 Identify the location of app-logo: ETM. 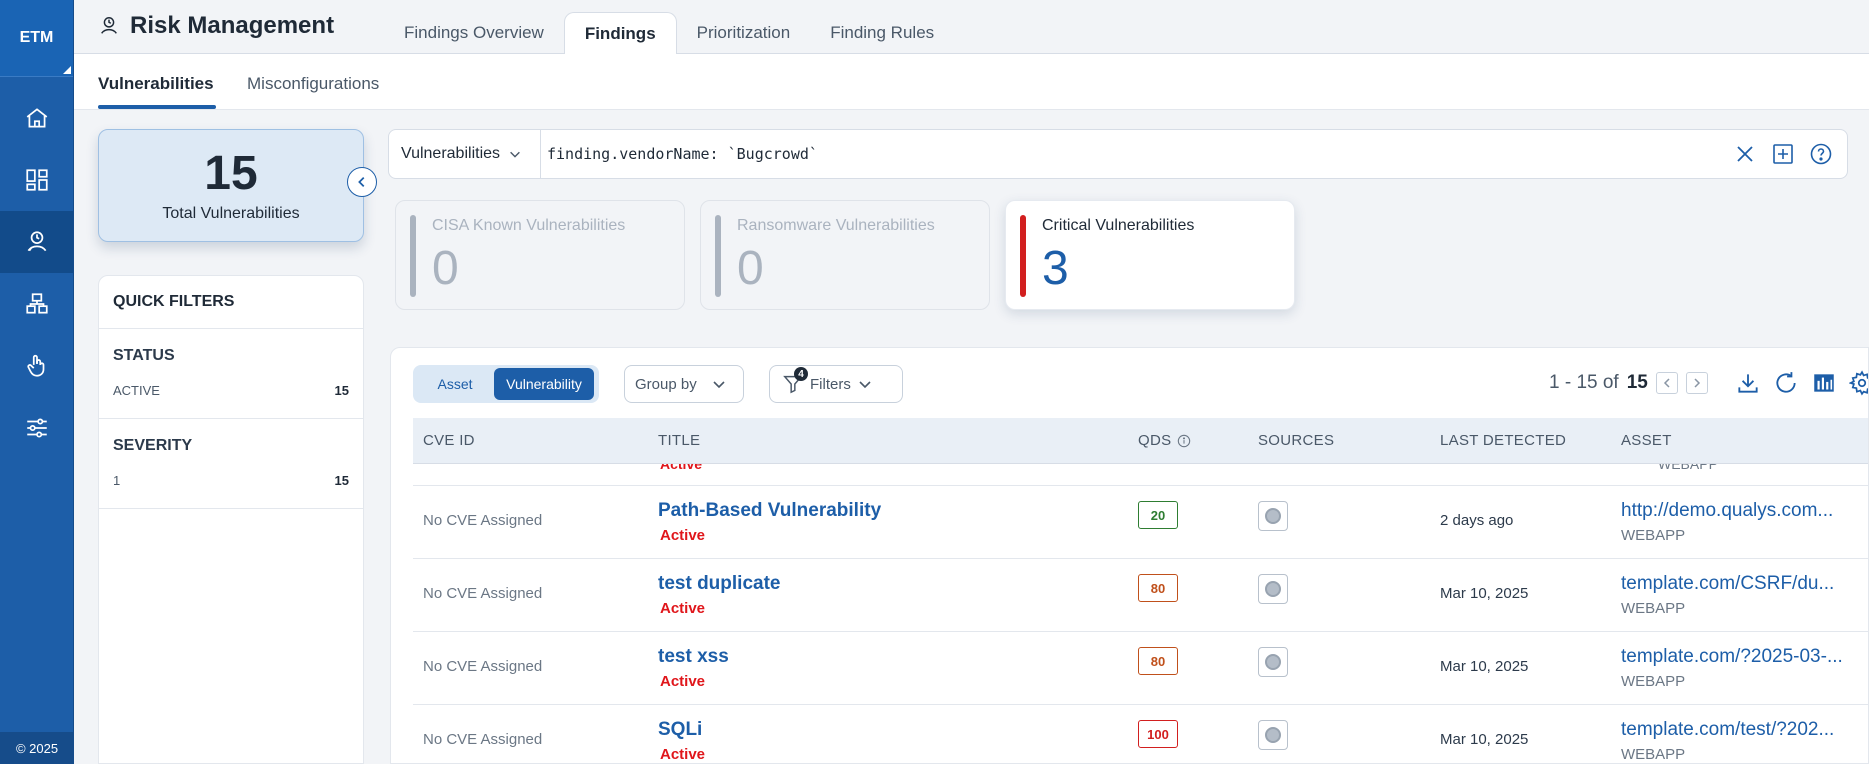
(36, 38).